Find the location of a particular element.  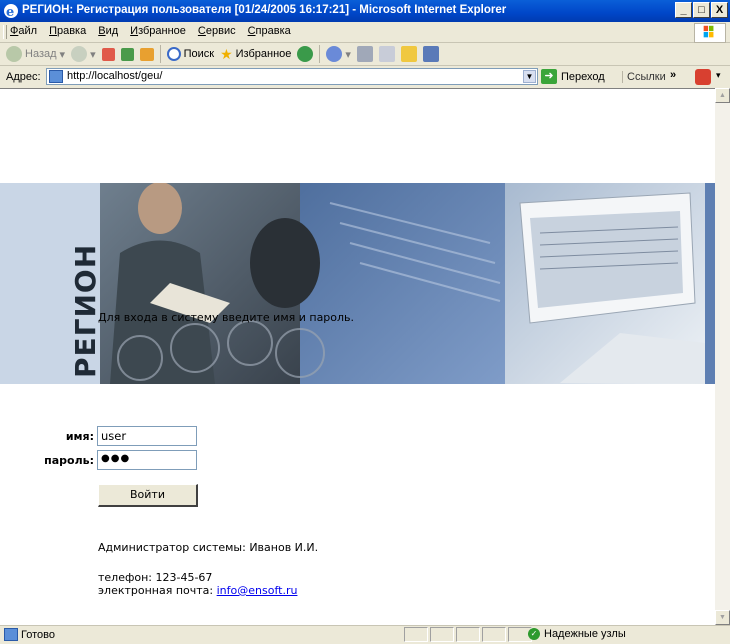

svg-text: e is located at coordinates (10, 12).